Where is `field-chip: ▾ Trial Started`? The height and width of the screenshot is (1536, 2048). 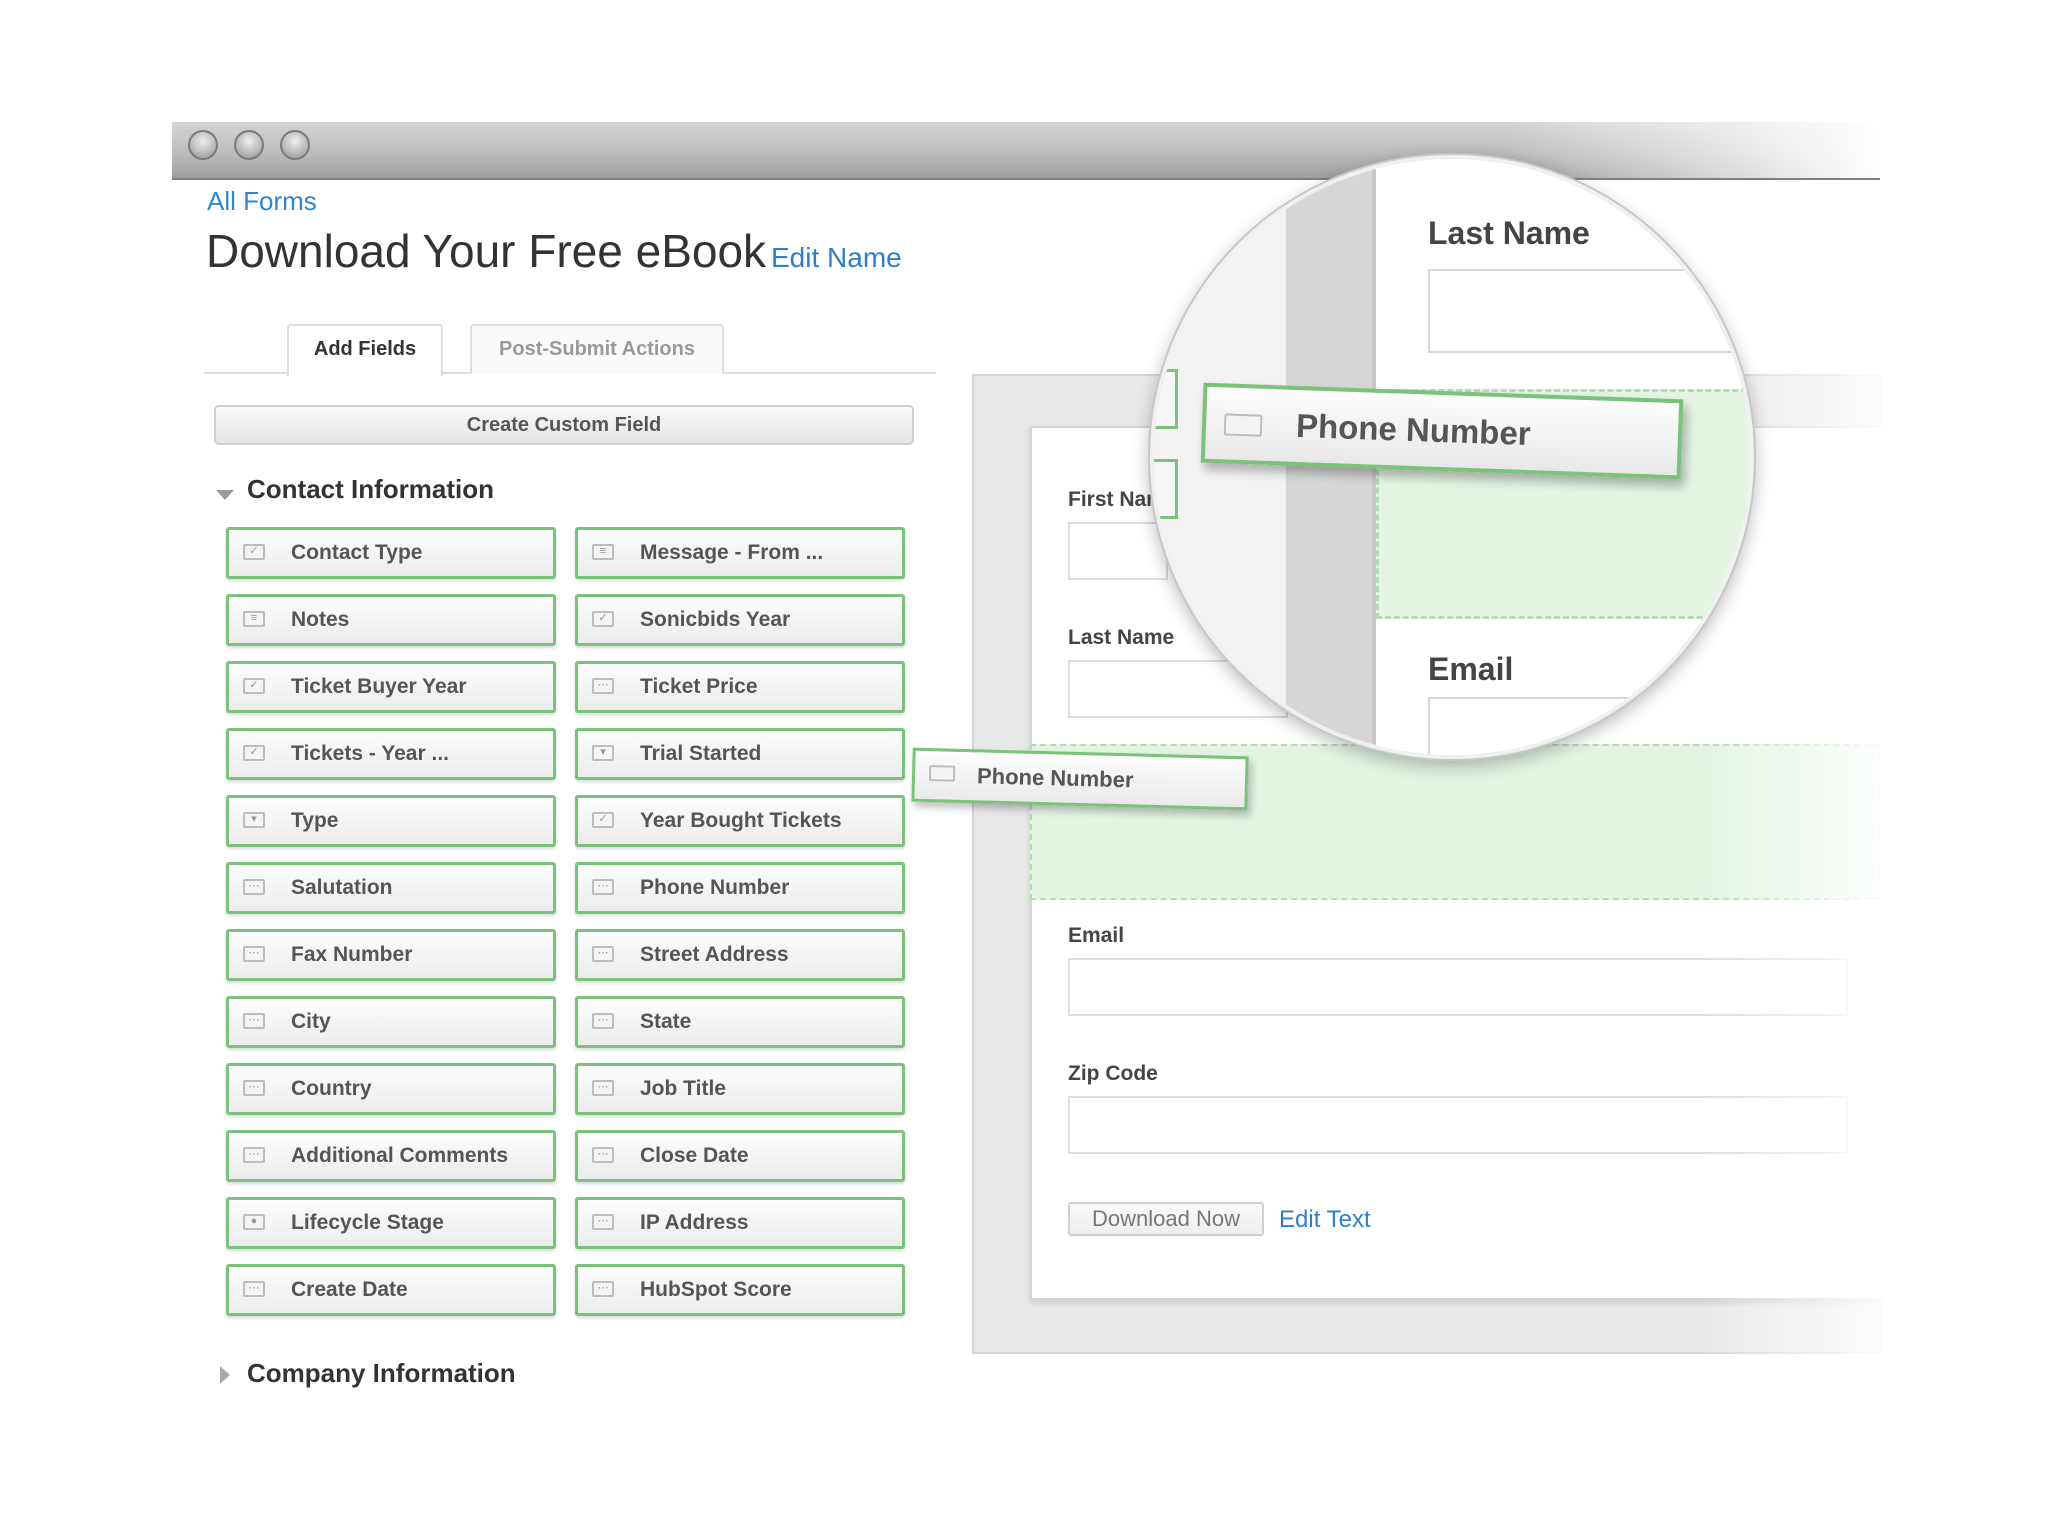
field-chip: ▾ Trial Started is located at coordinates (740, 754).